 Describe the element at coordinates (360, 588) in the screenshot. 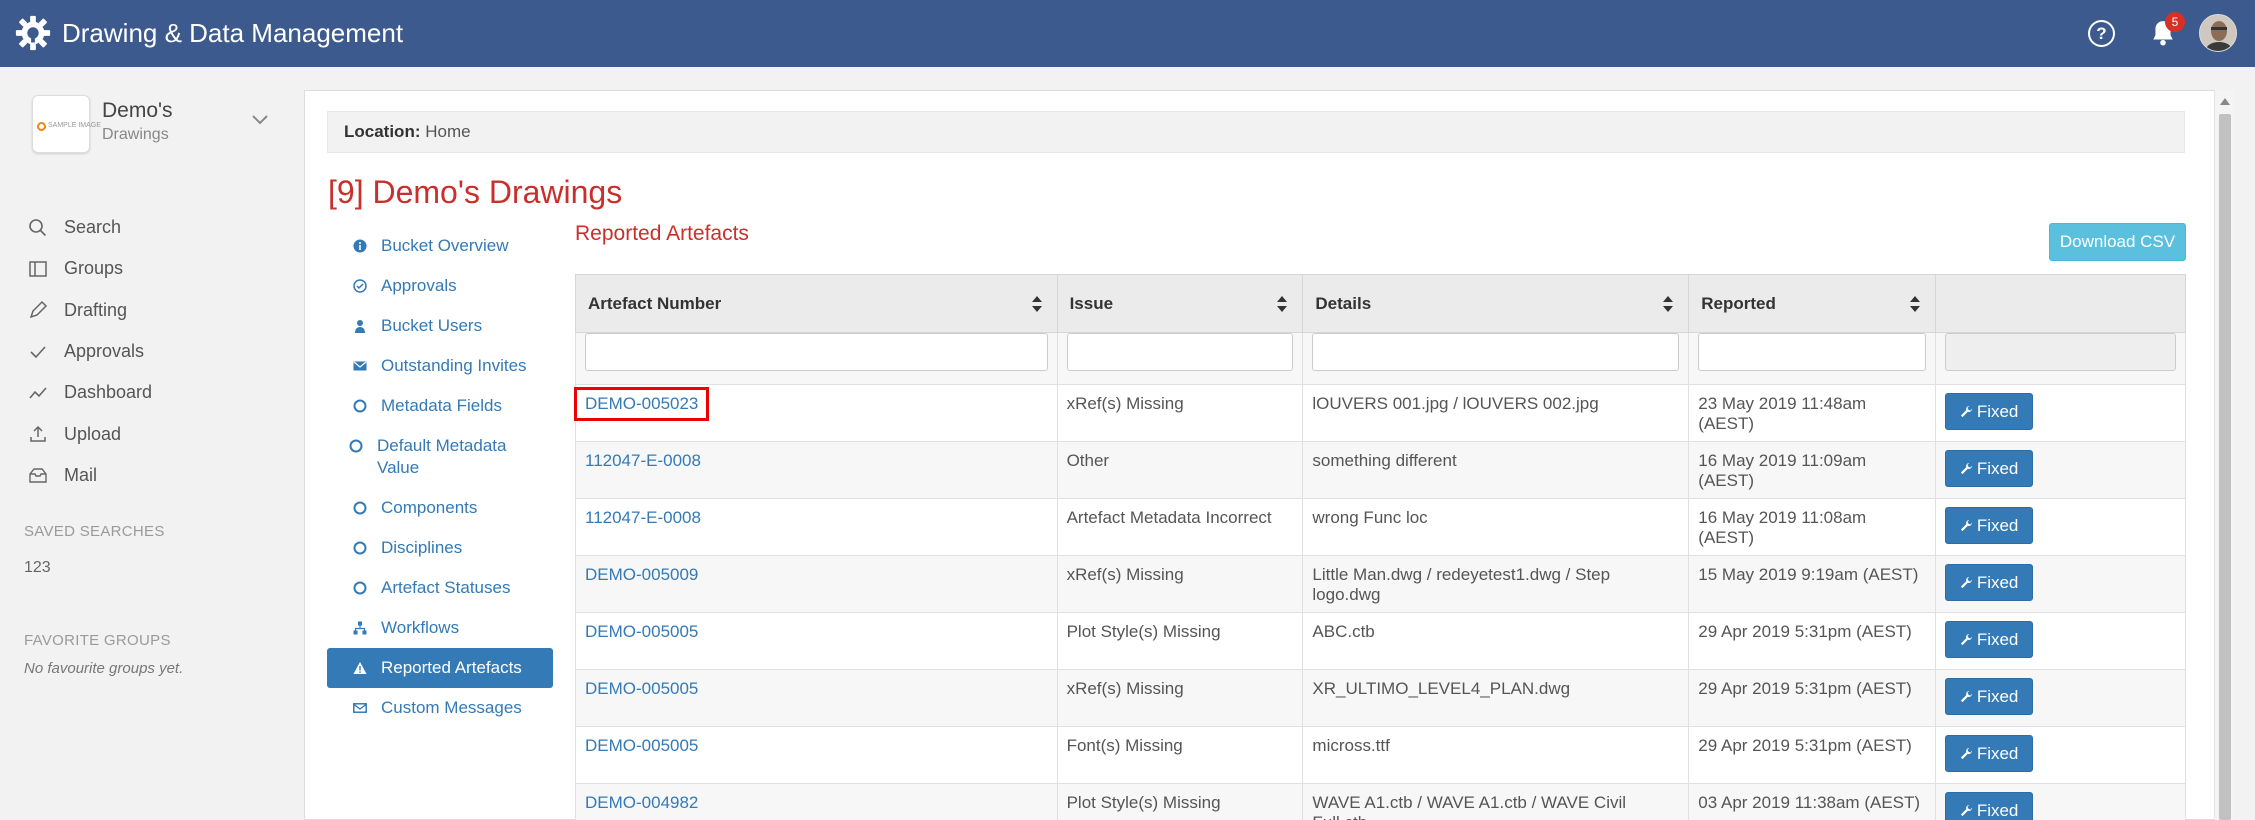

I see `circle-icon` at that location.